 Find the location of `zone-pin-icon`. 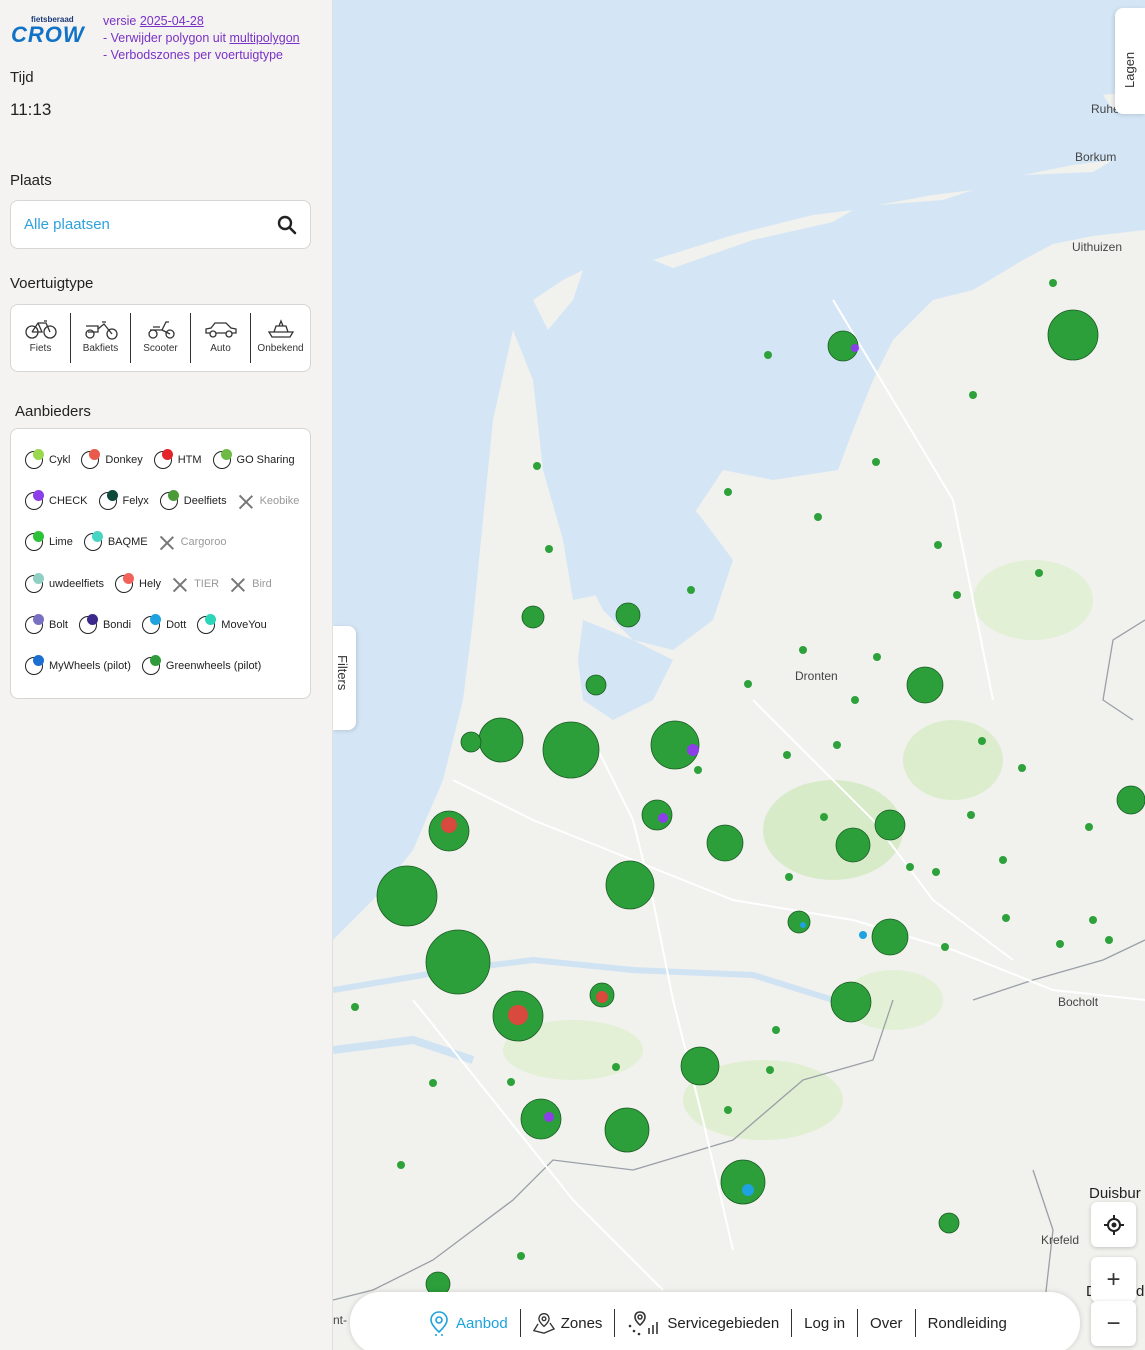

zone-pin-icon is located at coordinates (543, 1323).